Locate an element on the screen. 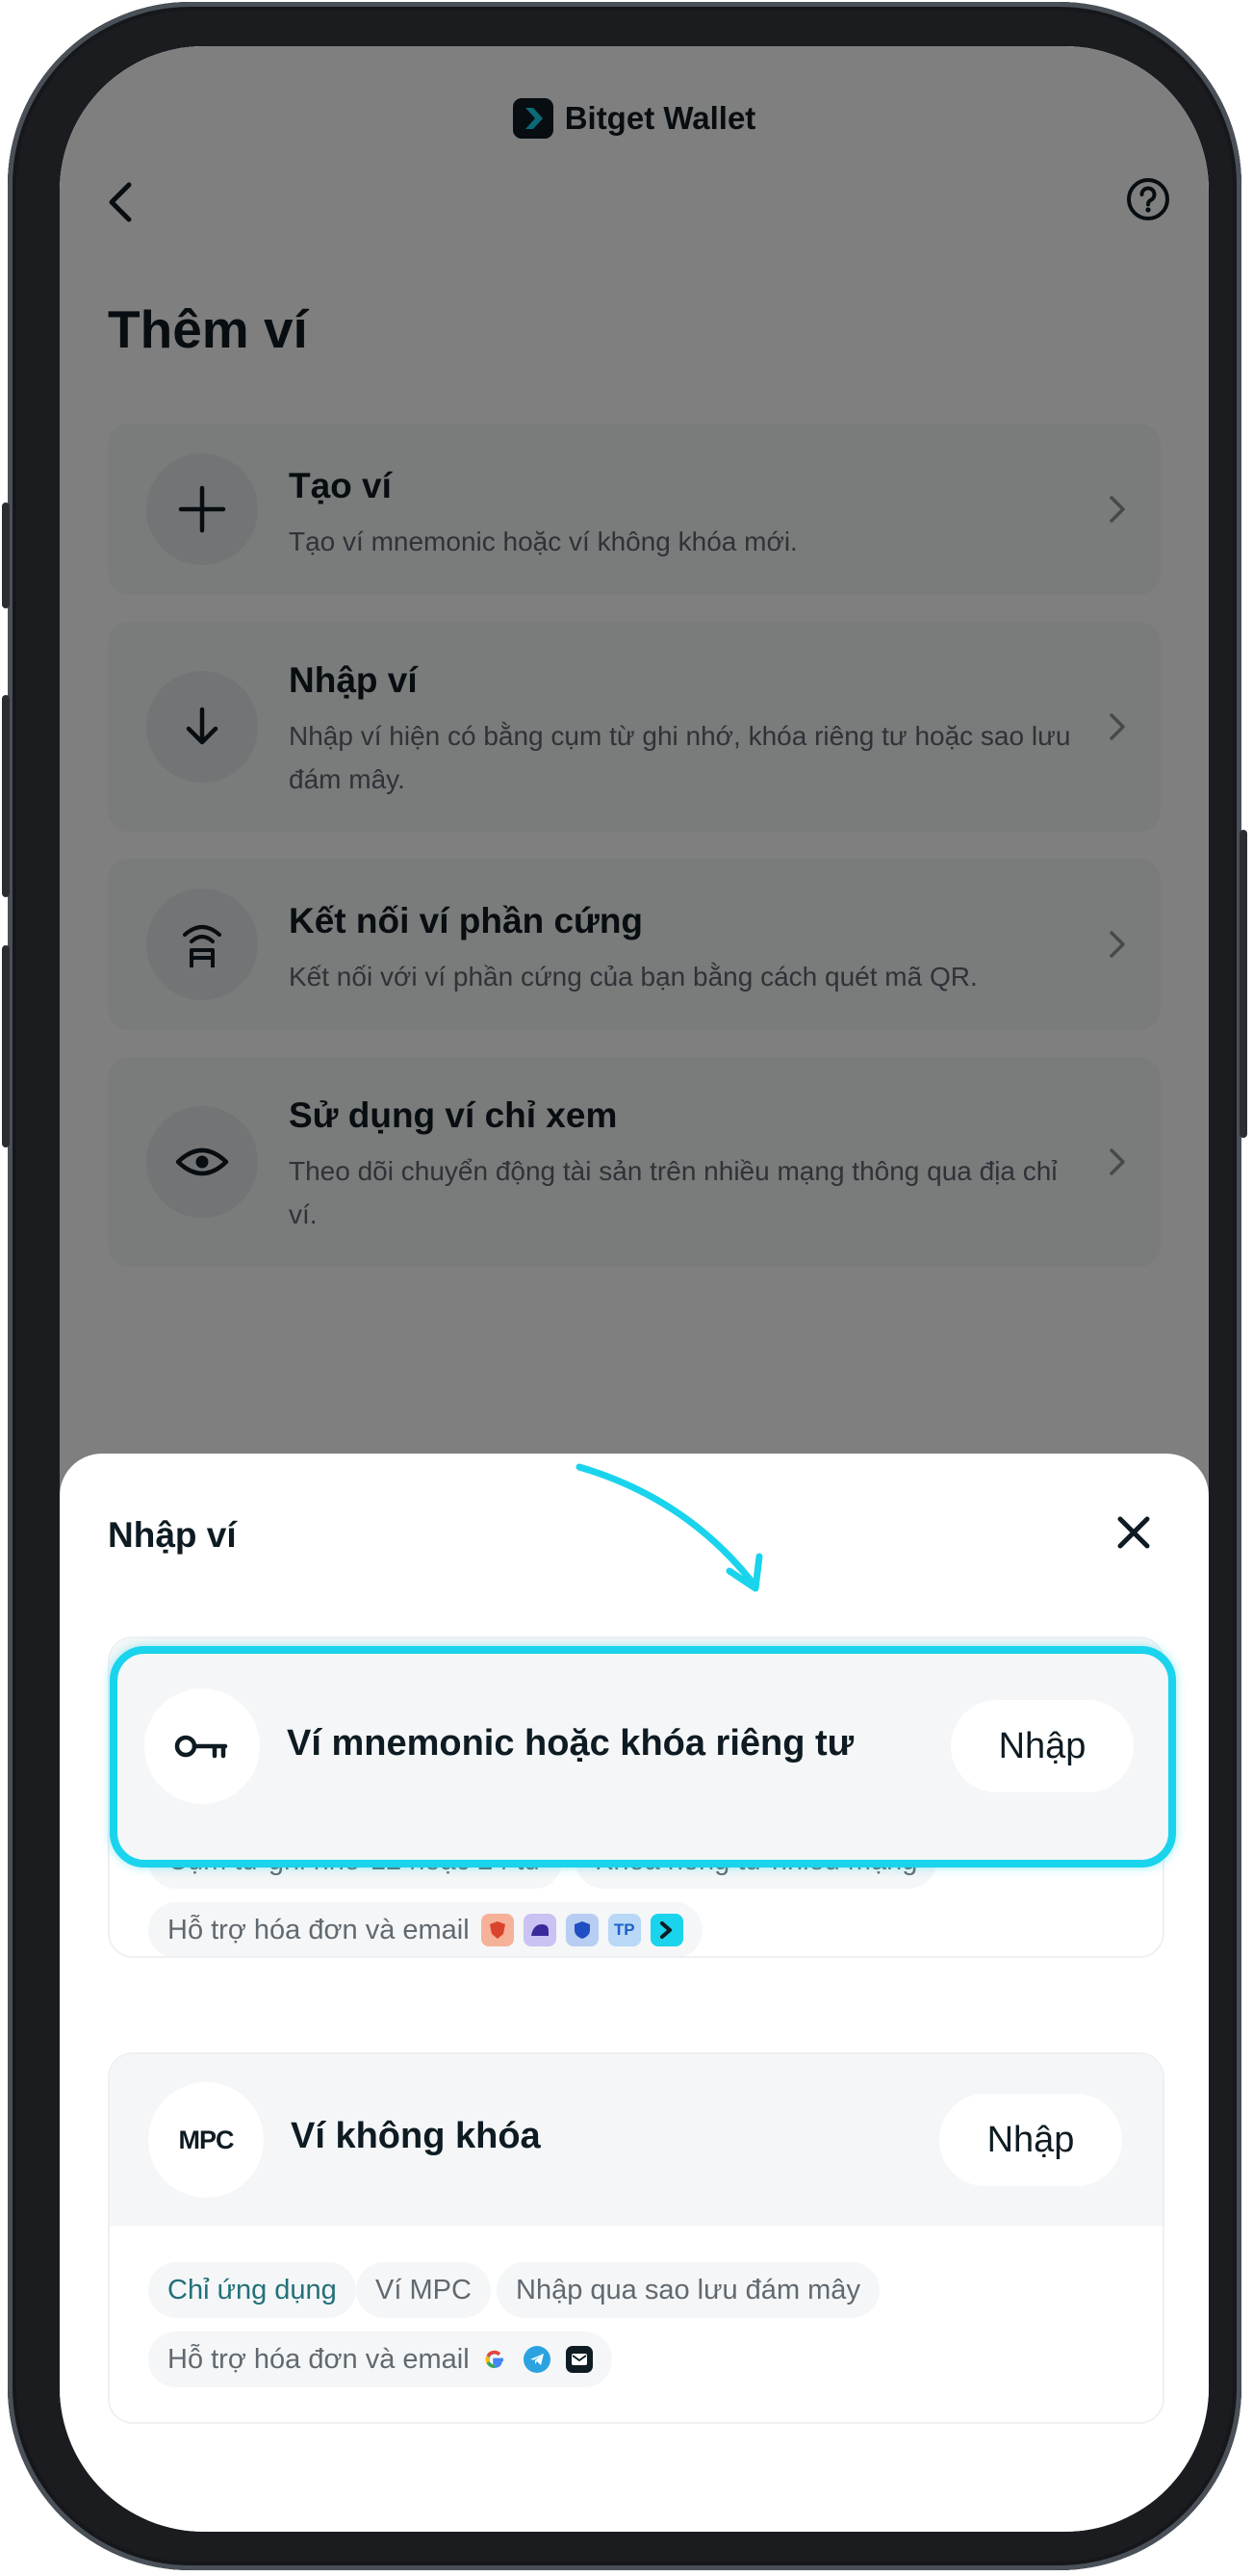 The height and width of the screenshot is (2576, 1253). wallet-badge-bitget-icon is located at coordinates (666, 1930).